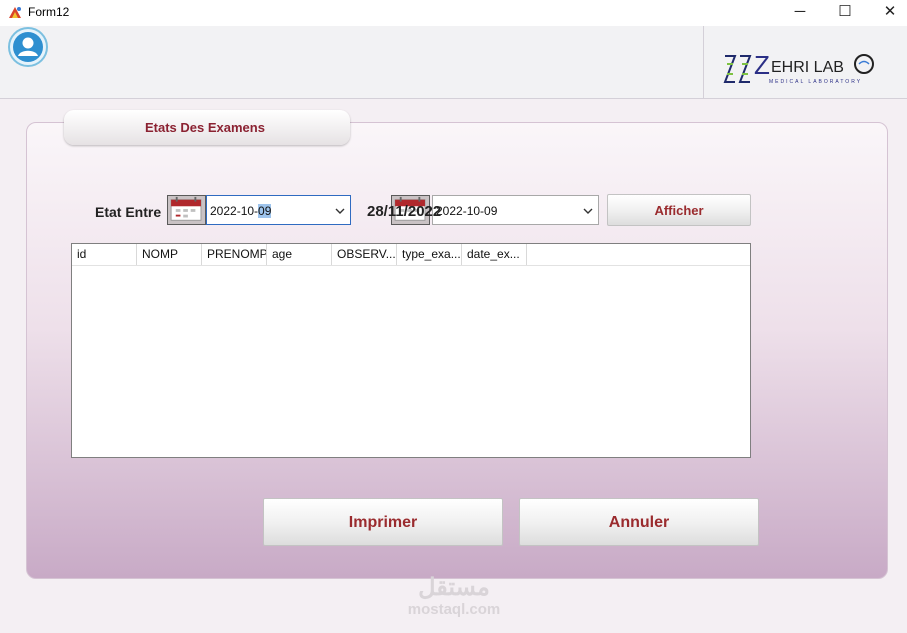  Describe the element at coordinates (205, 127) in the screenshot. I see `panel-title: Etats Des Examens` at that location.